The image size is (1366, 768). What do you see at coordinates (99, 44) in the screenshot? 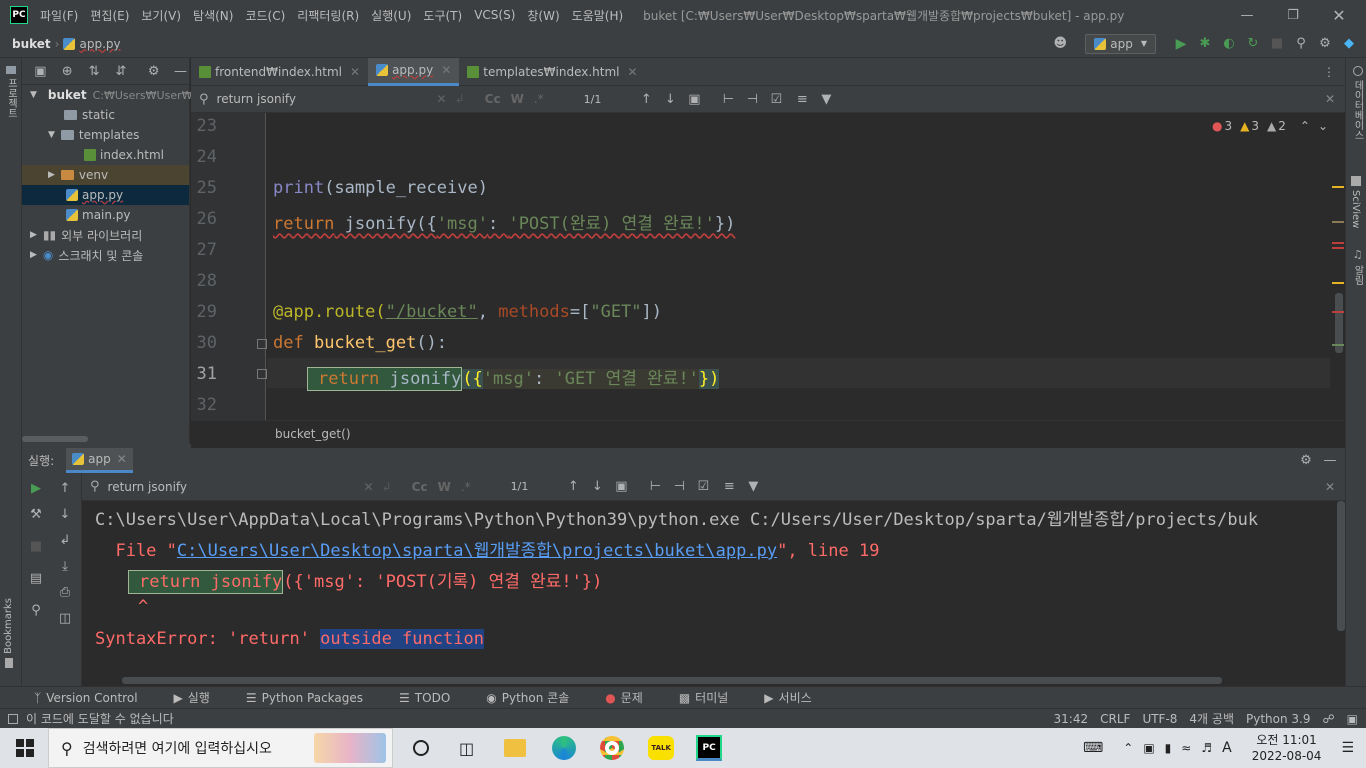
I see `nav-file: app.py` at bounding box center [99, 44].